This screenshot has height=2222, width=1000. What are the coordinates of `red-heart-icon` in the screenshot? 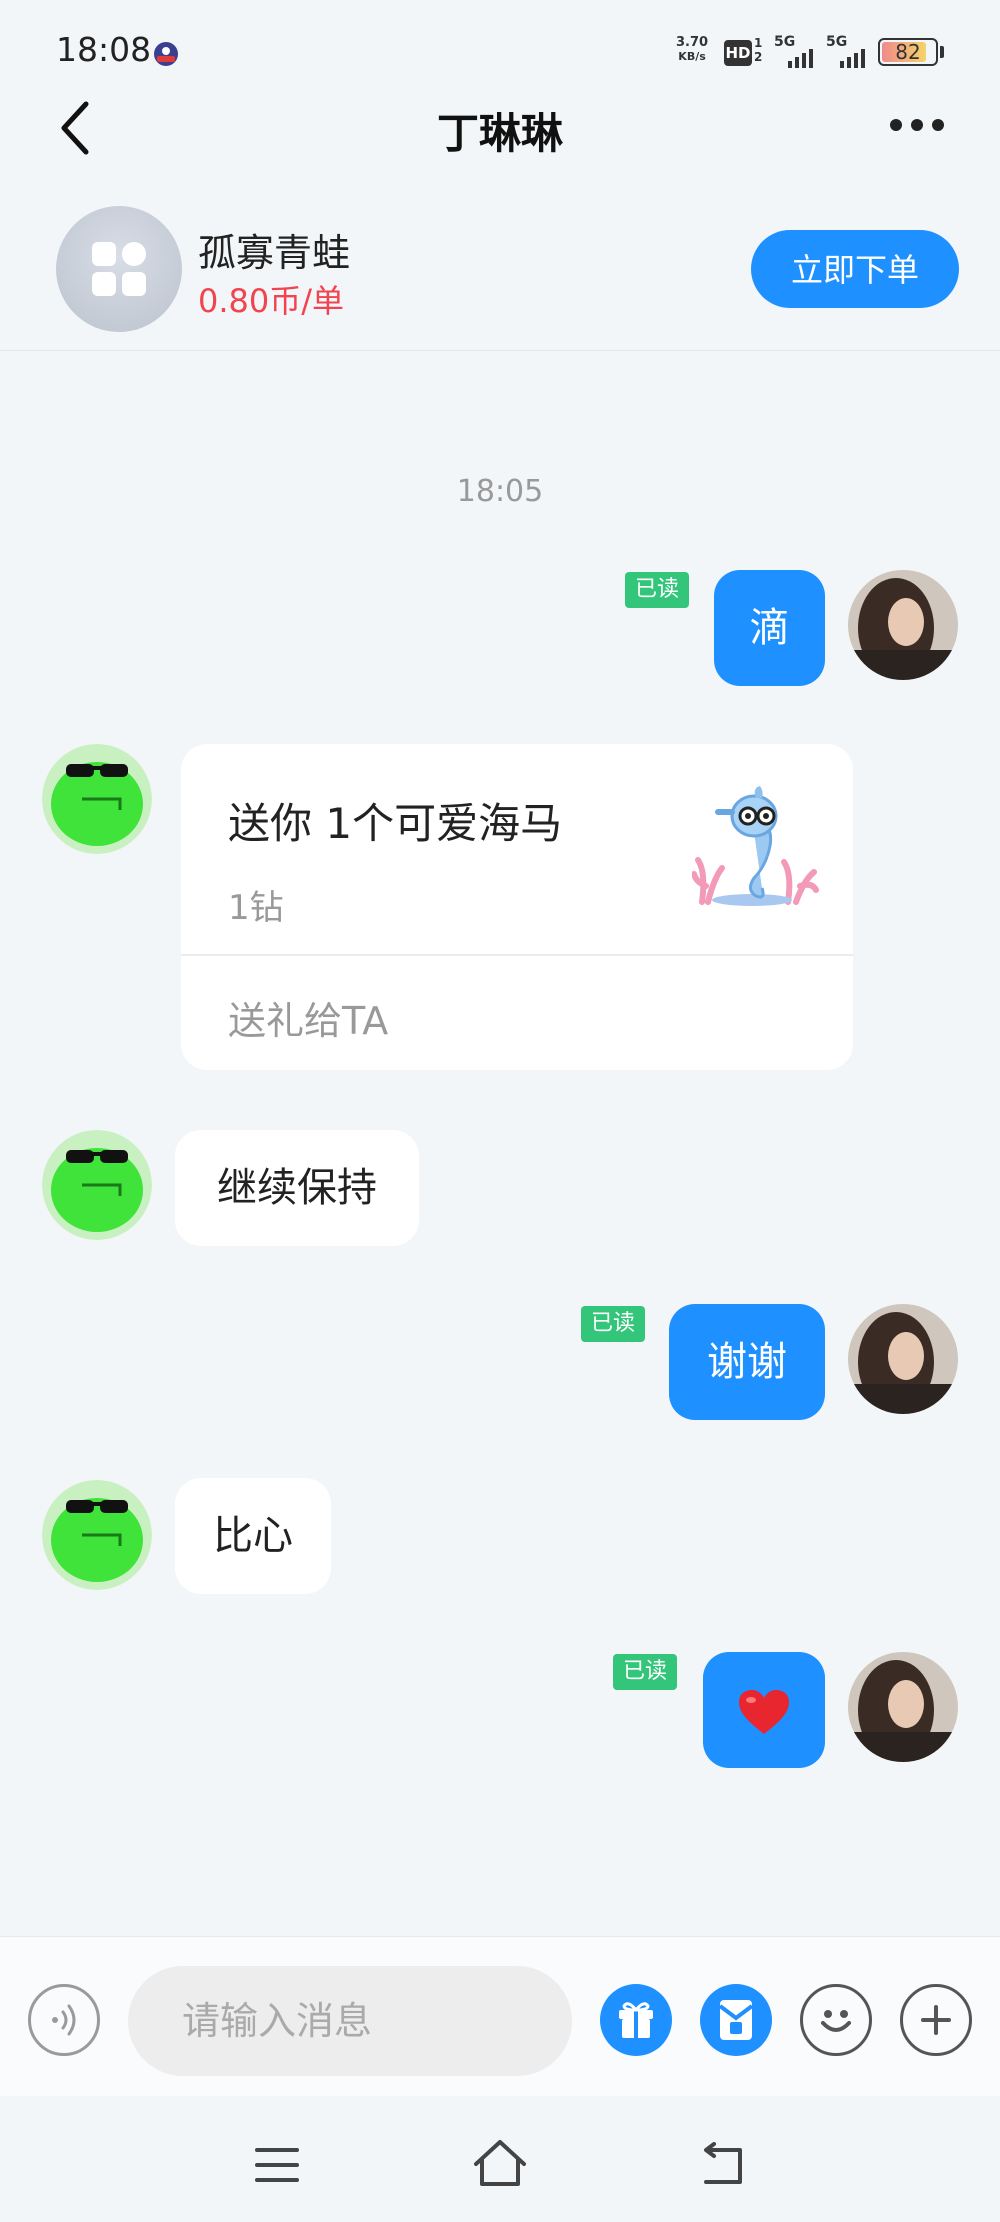 It's located at (764, 1712).